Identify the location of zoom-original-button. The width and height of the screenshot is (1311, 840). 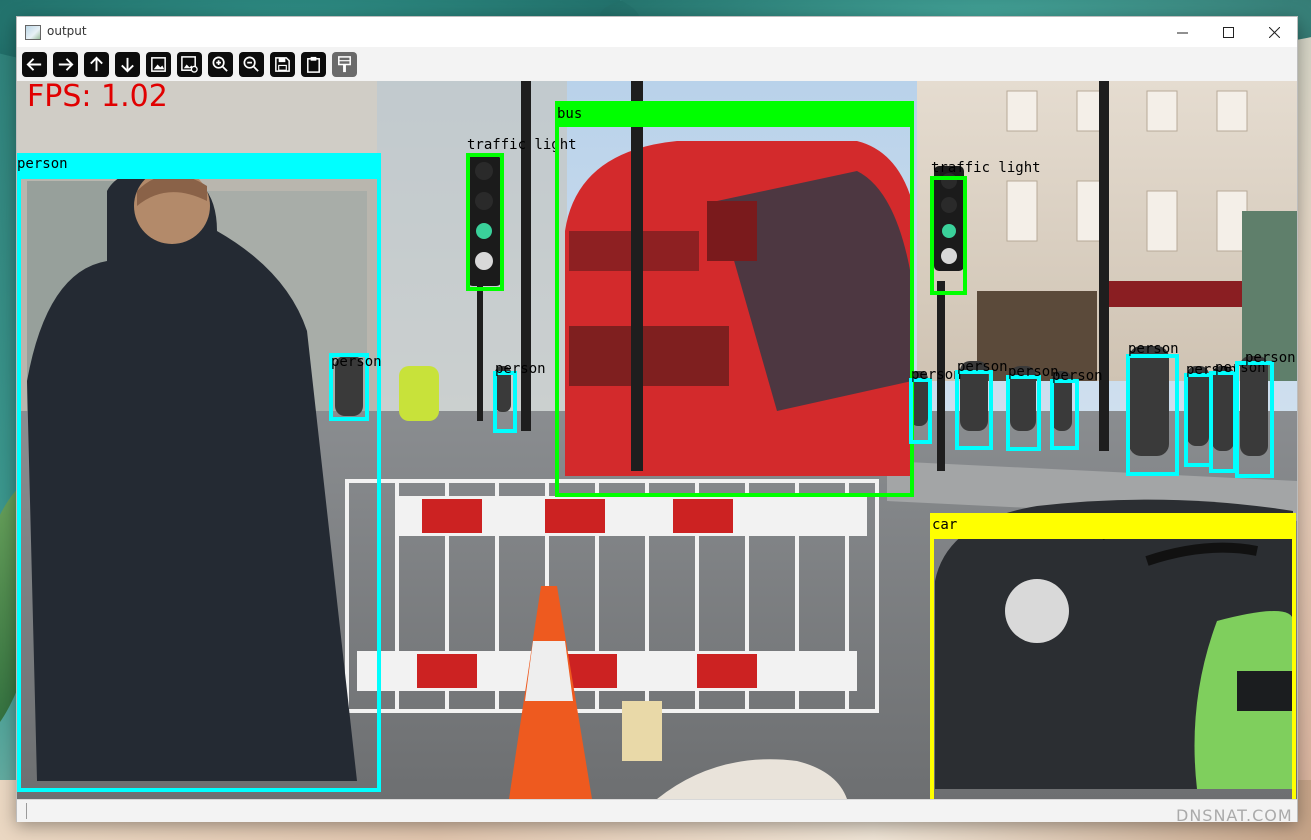
(189, 64).